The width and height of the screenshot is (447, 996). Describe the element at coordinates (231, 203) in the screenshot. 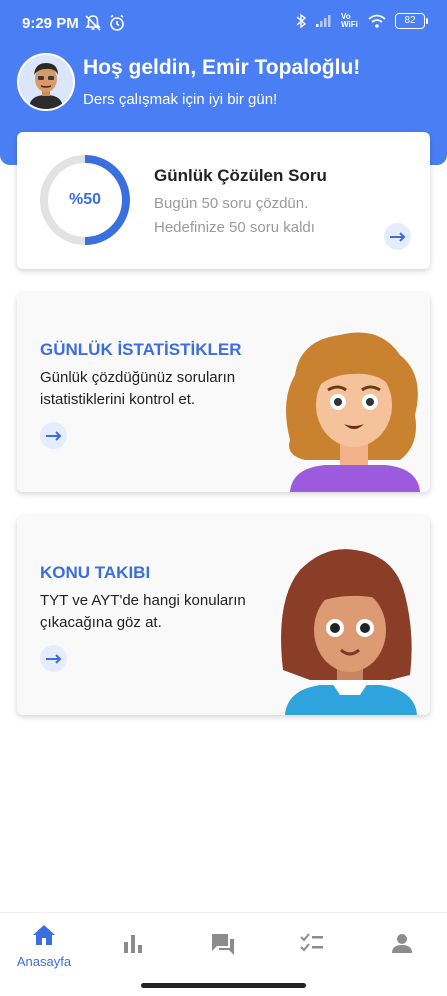

I see `daily-card-solved-text: Bugün 50 soru çözdün.` at that location.